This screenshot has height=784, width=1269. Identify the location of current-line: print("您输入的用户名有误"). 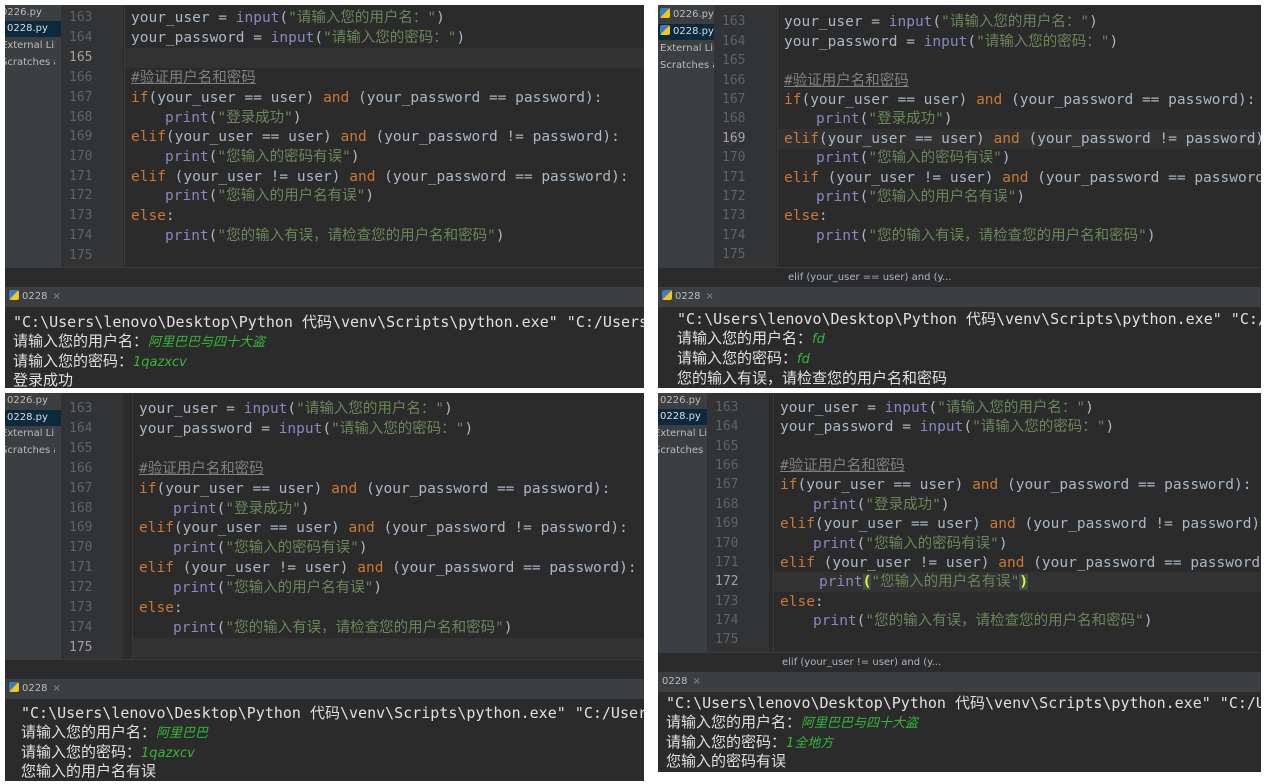
(1017, 582).